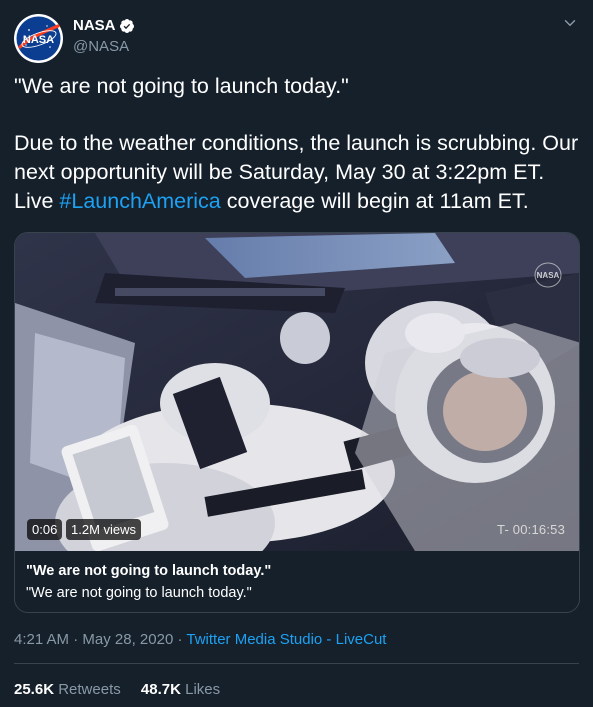 Image resolution: width=593 pixels, height=707 pixels. I want to click on video-time-badge: 0:06, so click(45, 529).